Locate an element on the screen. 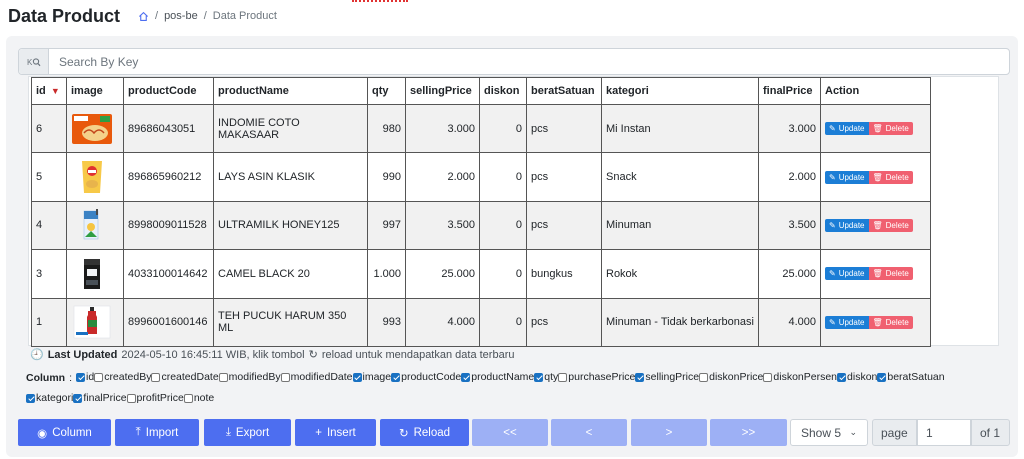 The height and width of the screenshot is (459, 1024). checkbox-label: id is located at coordinates (90, 377).